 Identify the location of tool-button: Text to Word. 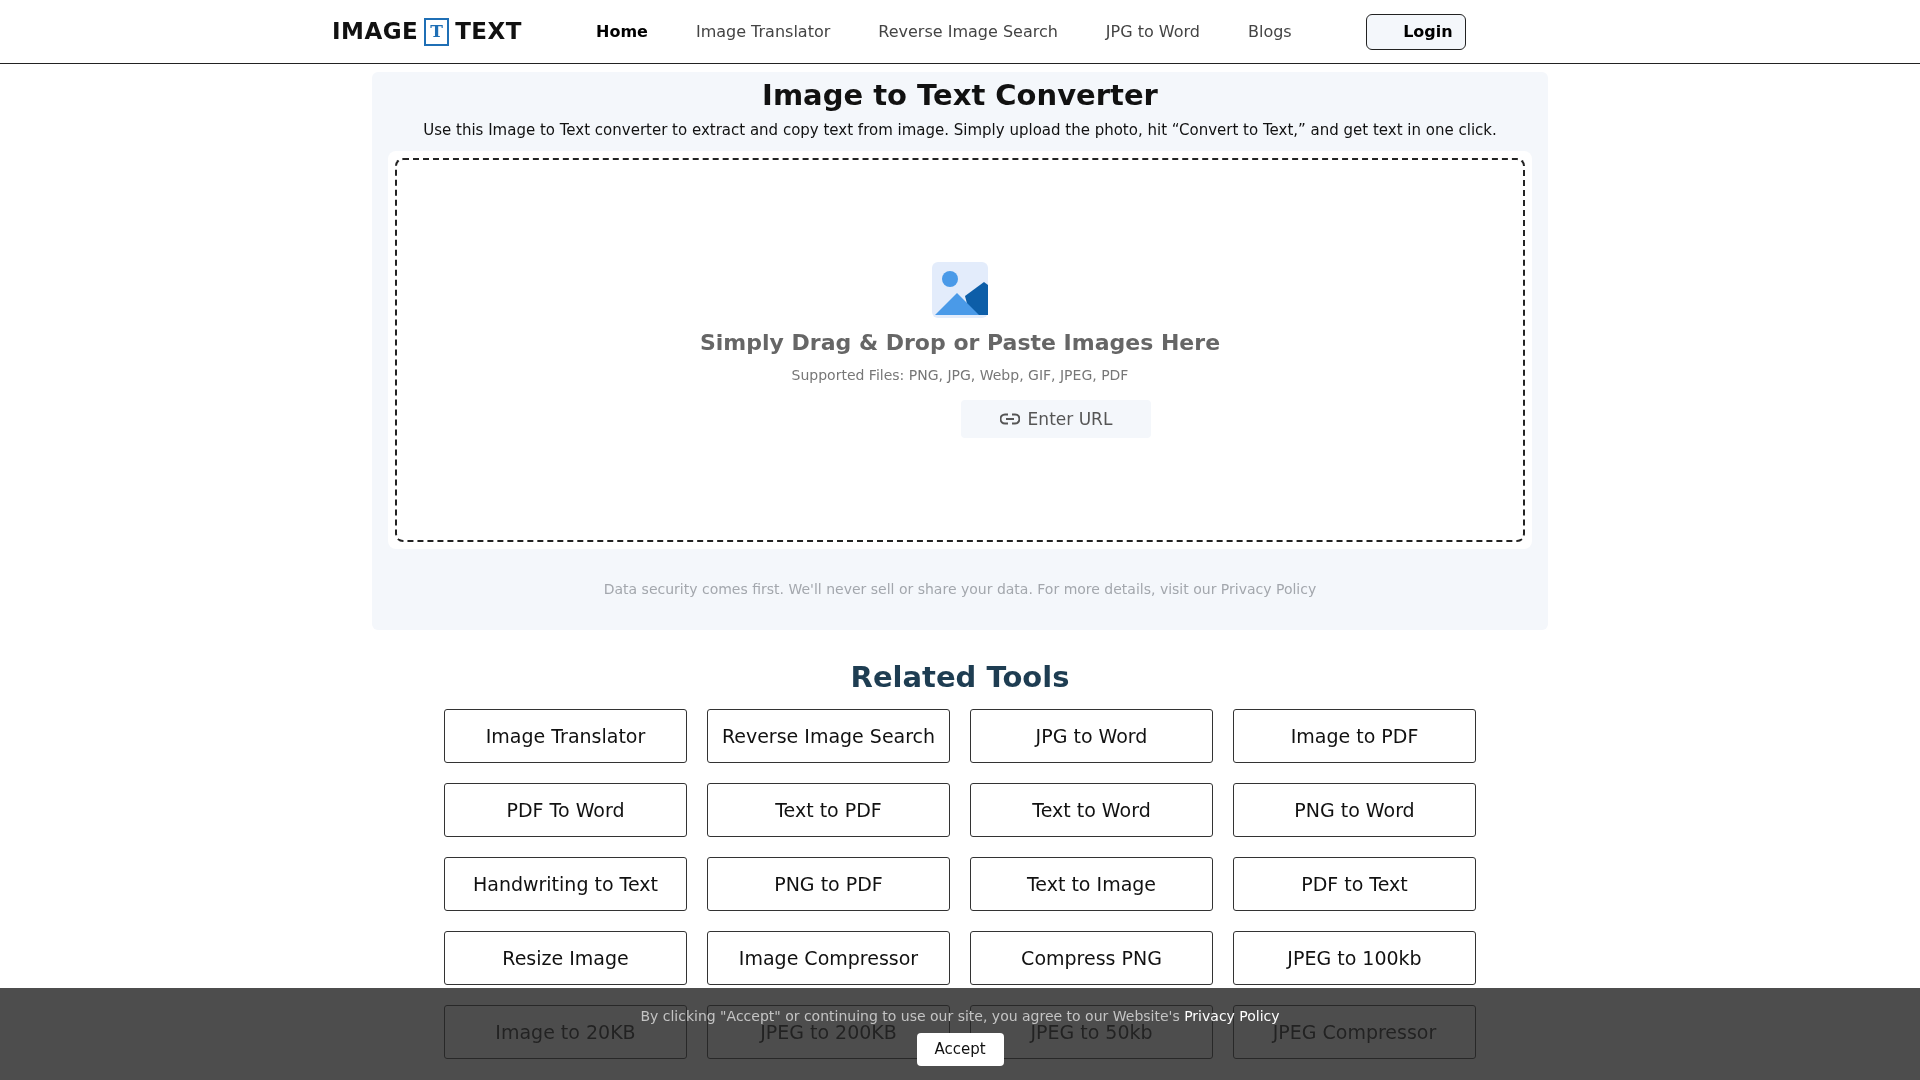
(1091, 810).